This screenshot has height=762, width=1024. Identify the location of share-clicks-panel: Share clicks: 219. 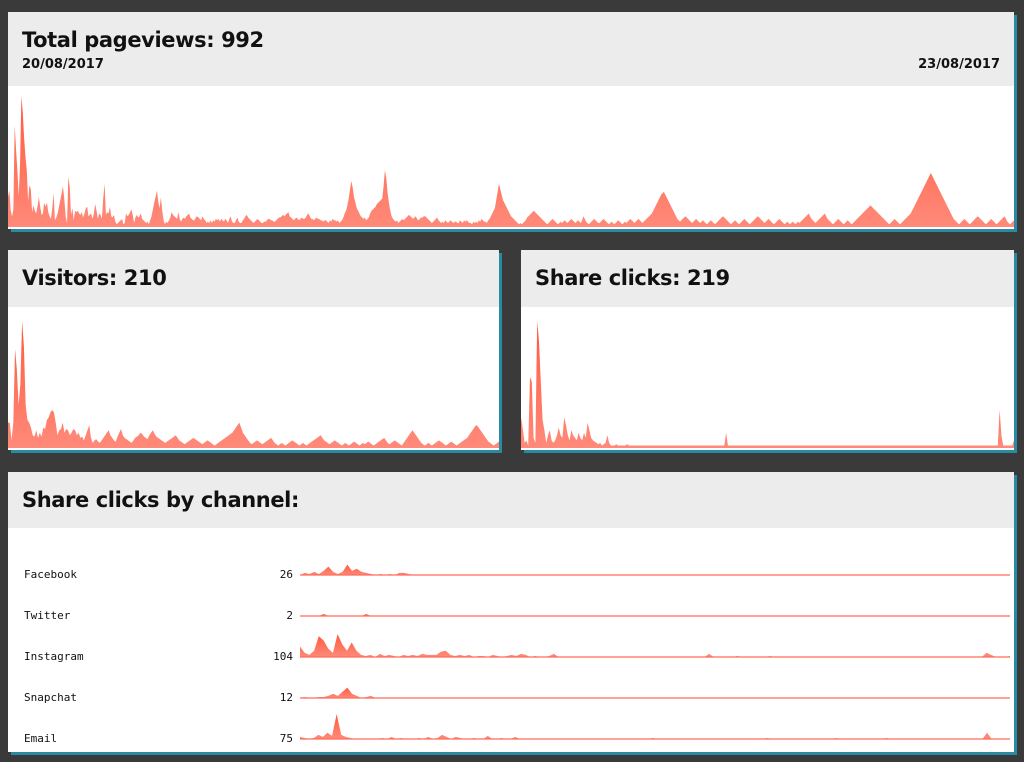
(767, 350).